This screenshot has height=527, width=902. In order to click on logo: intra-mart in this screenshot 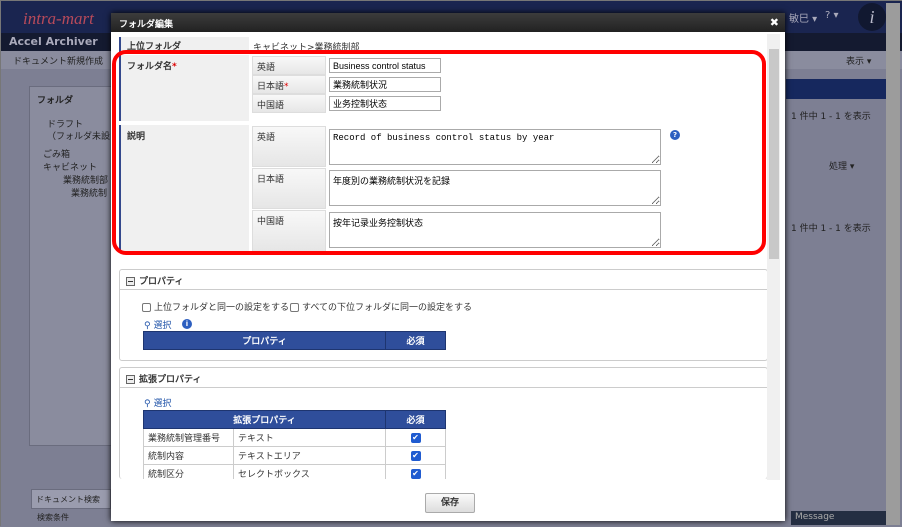, I will do `click(58, 18)`.